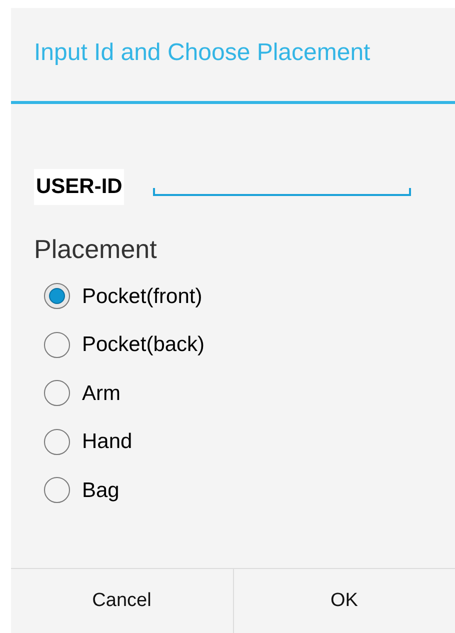 The image size is (455, 633). What do you see at coordinates (249, 442) in the screenshot?
I see `radio-option: Hand` at bounding box center [249, 442].